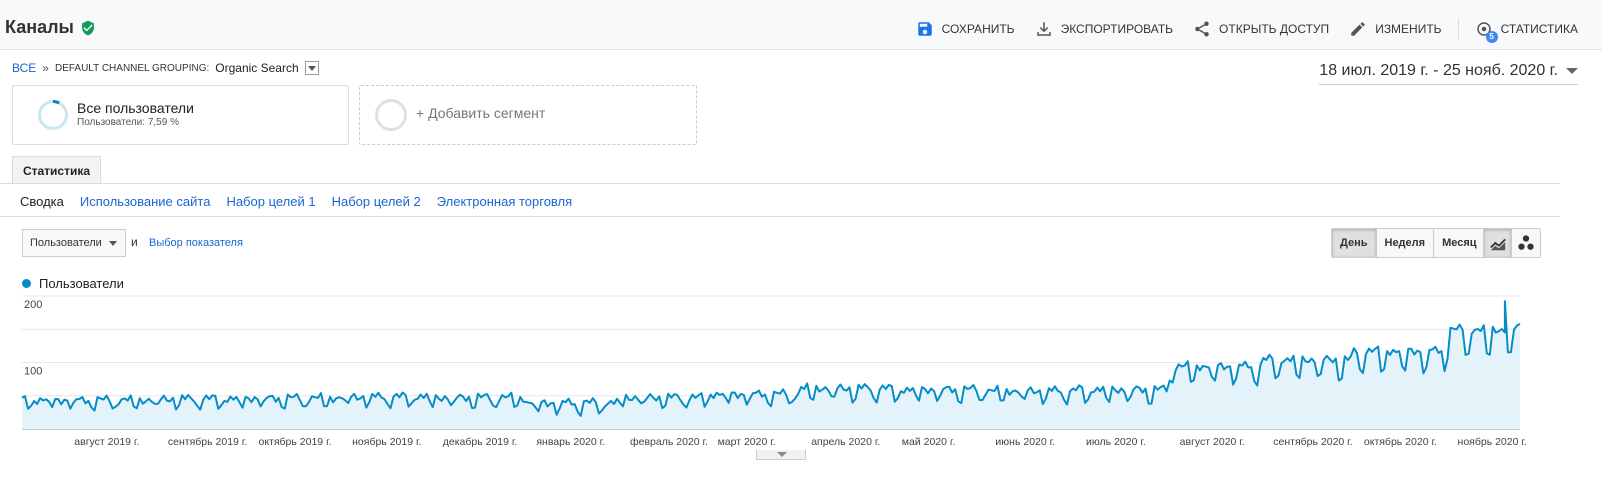 The image size is (1602, 480). Describe the element at coordinates (135, 108) in the screenshot. I see `segment-title: Все пользователи` at that location.